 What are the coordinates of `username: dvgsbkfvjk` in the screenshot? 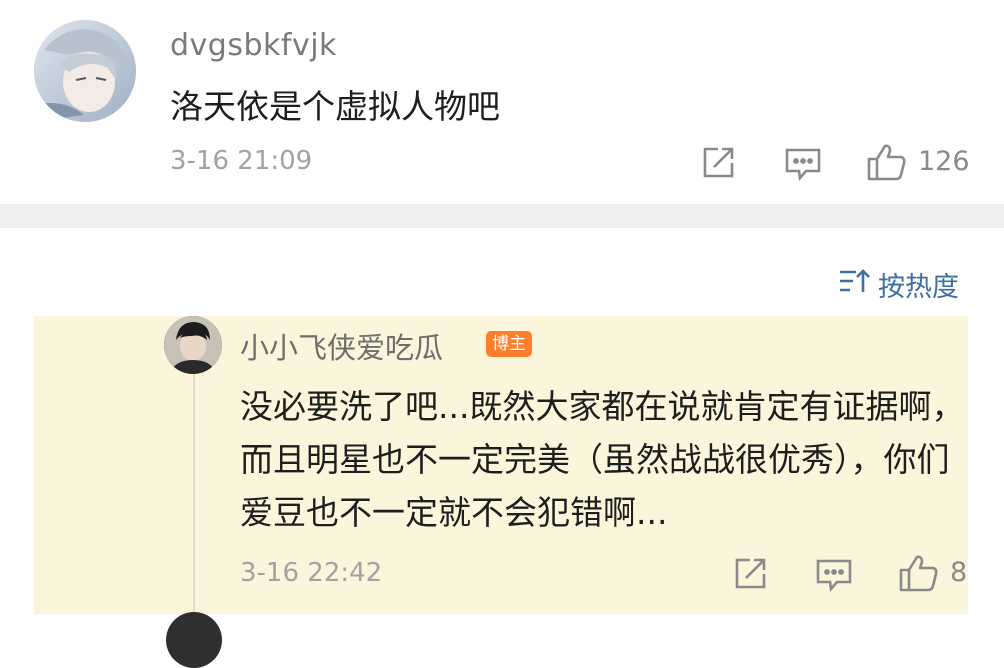 It's located at (253, 45).